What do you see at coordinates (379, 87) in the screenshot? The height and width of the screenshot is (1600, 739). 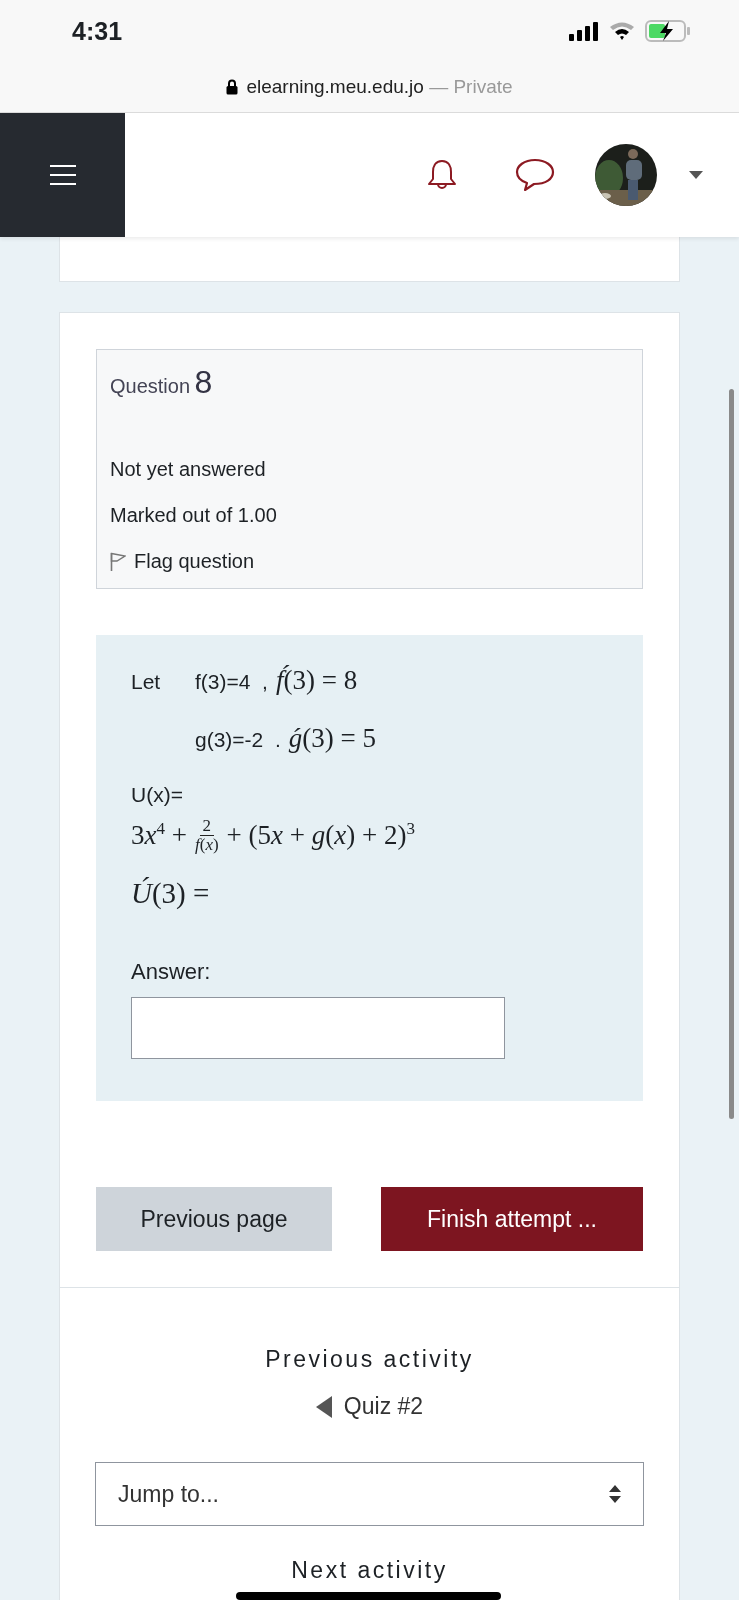 I see `address-text: elearning.meu.edu.jo — Private` at bounding box center [379, 87].